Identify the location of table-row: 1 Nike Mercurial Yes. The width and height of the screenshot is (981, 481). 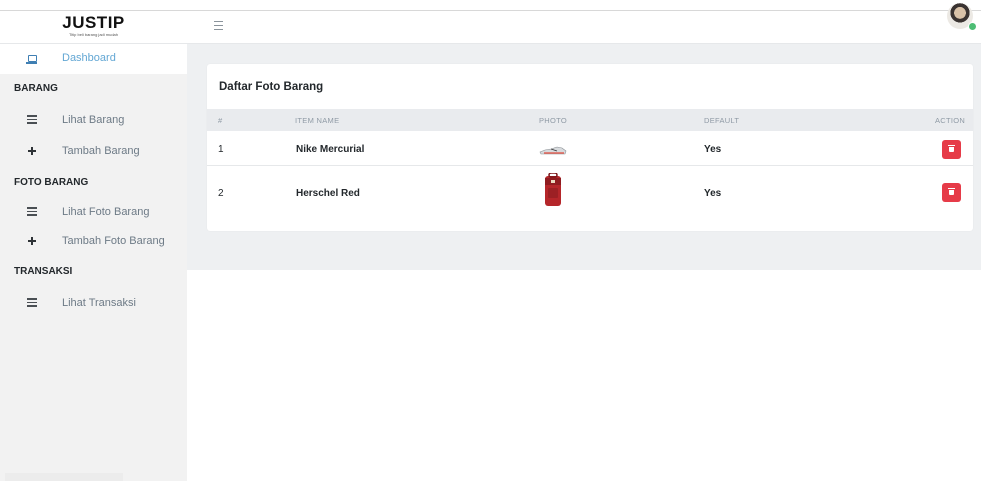
(590, 153).